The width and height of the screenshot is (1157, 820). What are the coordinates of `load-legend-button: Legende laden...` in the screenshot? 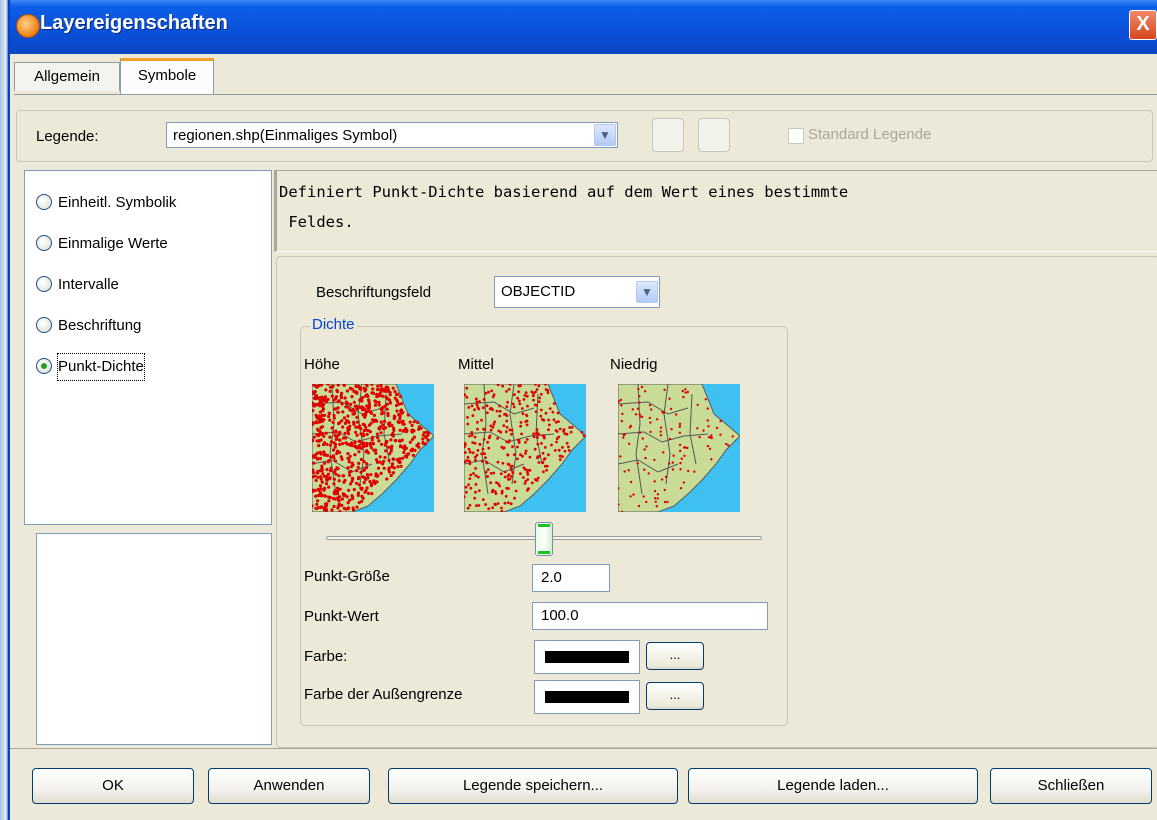 It's located at (833, 786).